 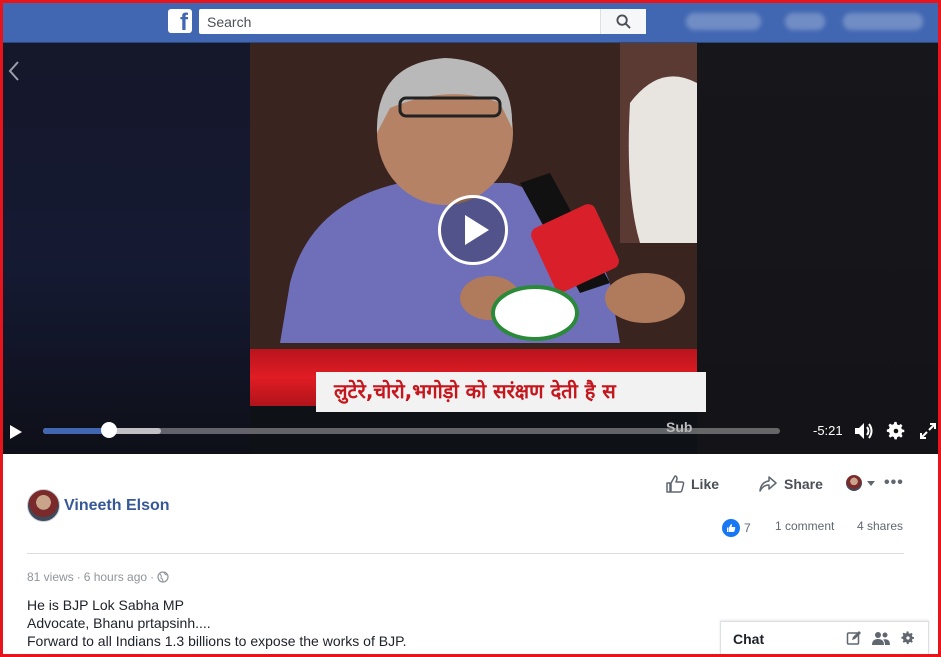 What do you see at coordinates (465, 553) in the screenshot?
I see `divider` at bounding box center [465, 553].